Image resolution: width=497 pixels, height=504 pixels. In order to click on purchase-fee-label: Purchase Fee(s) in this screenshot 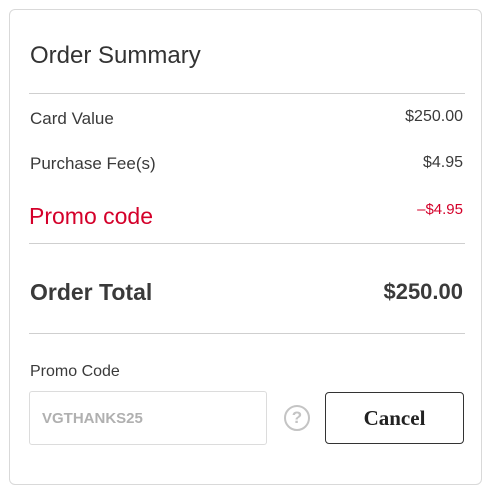, I will do `click(93, 163)`.